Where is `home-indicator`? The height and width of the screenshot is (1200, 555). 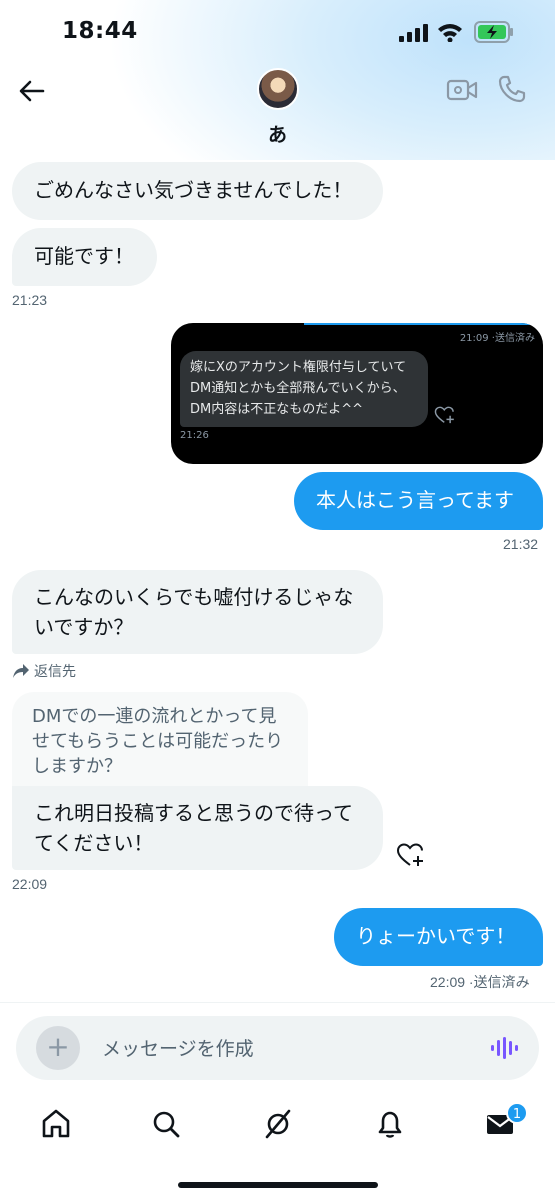 home-indicator is located at coordinates (278, 1185).